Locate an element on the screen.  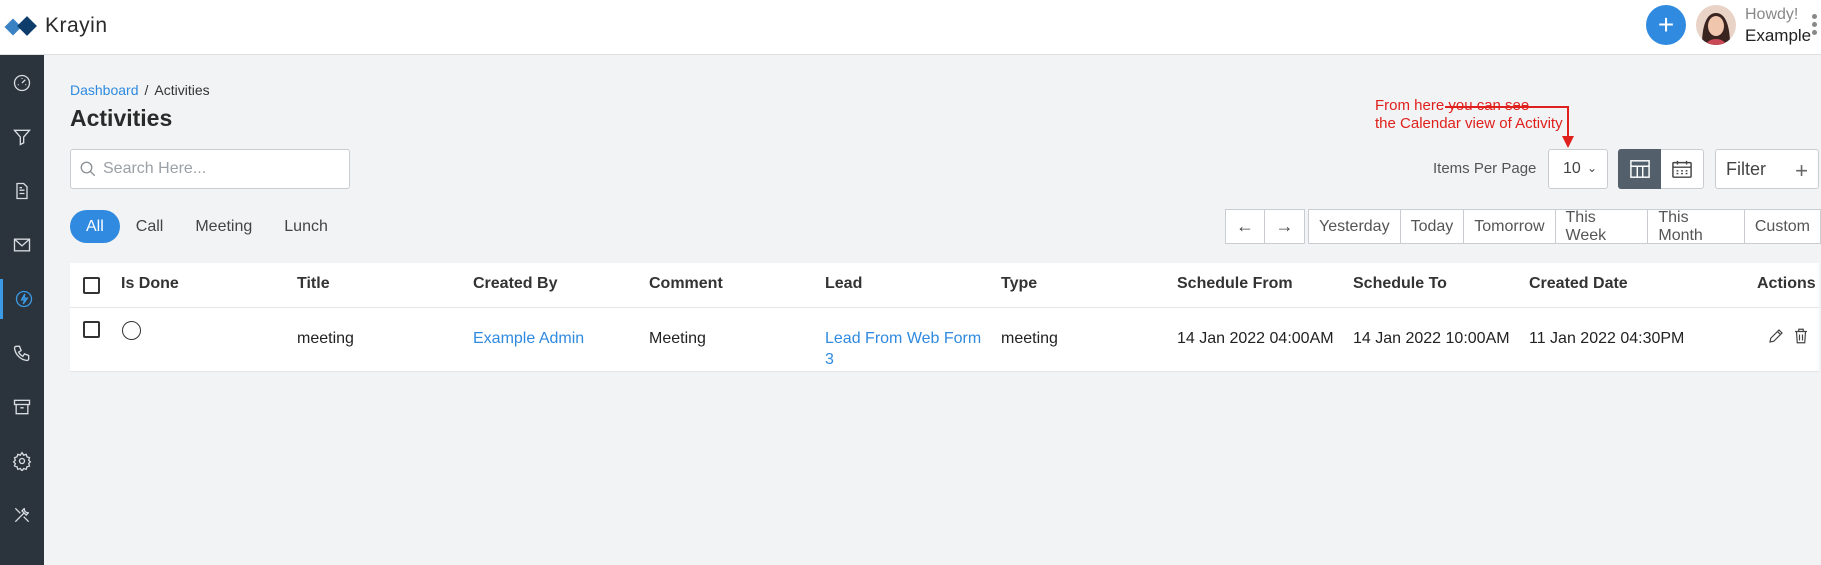
search-icon is located at coordinates (88, 169).